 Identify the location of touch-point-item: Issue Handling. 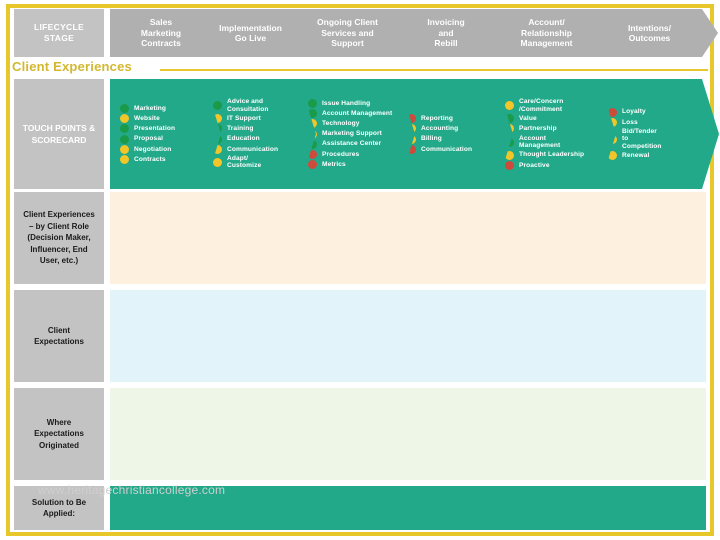
(353, 103).